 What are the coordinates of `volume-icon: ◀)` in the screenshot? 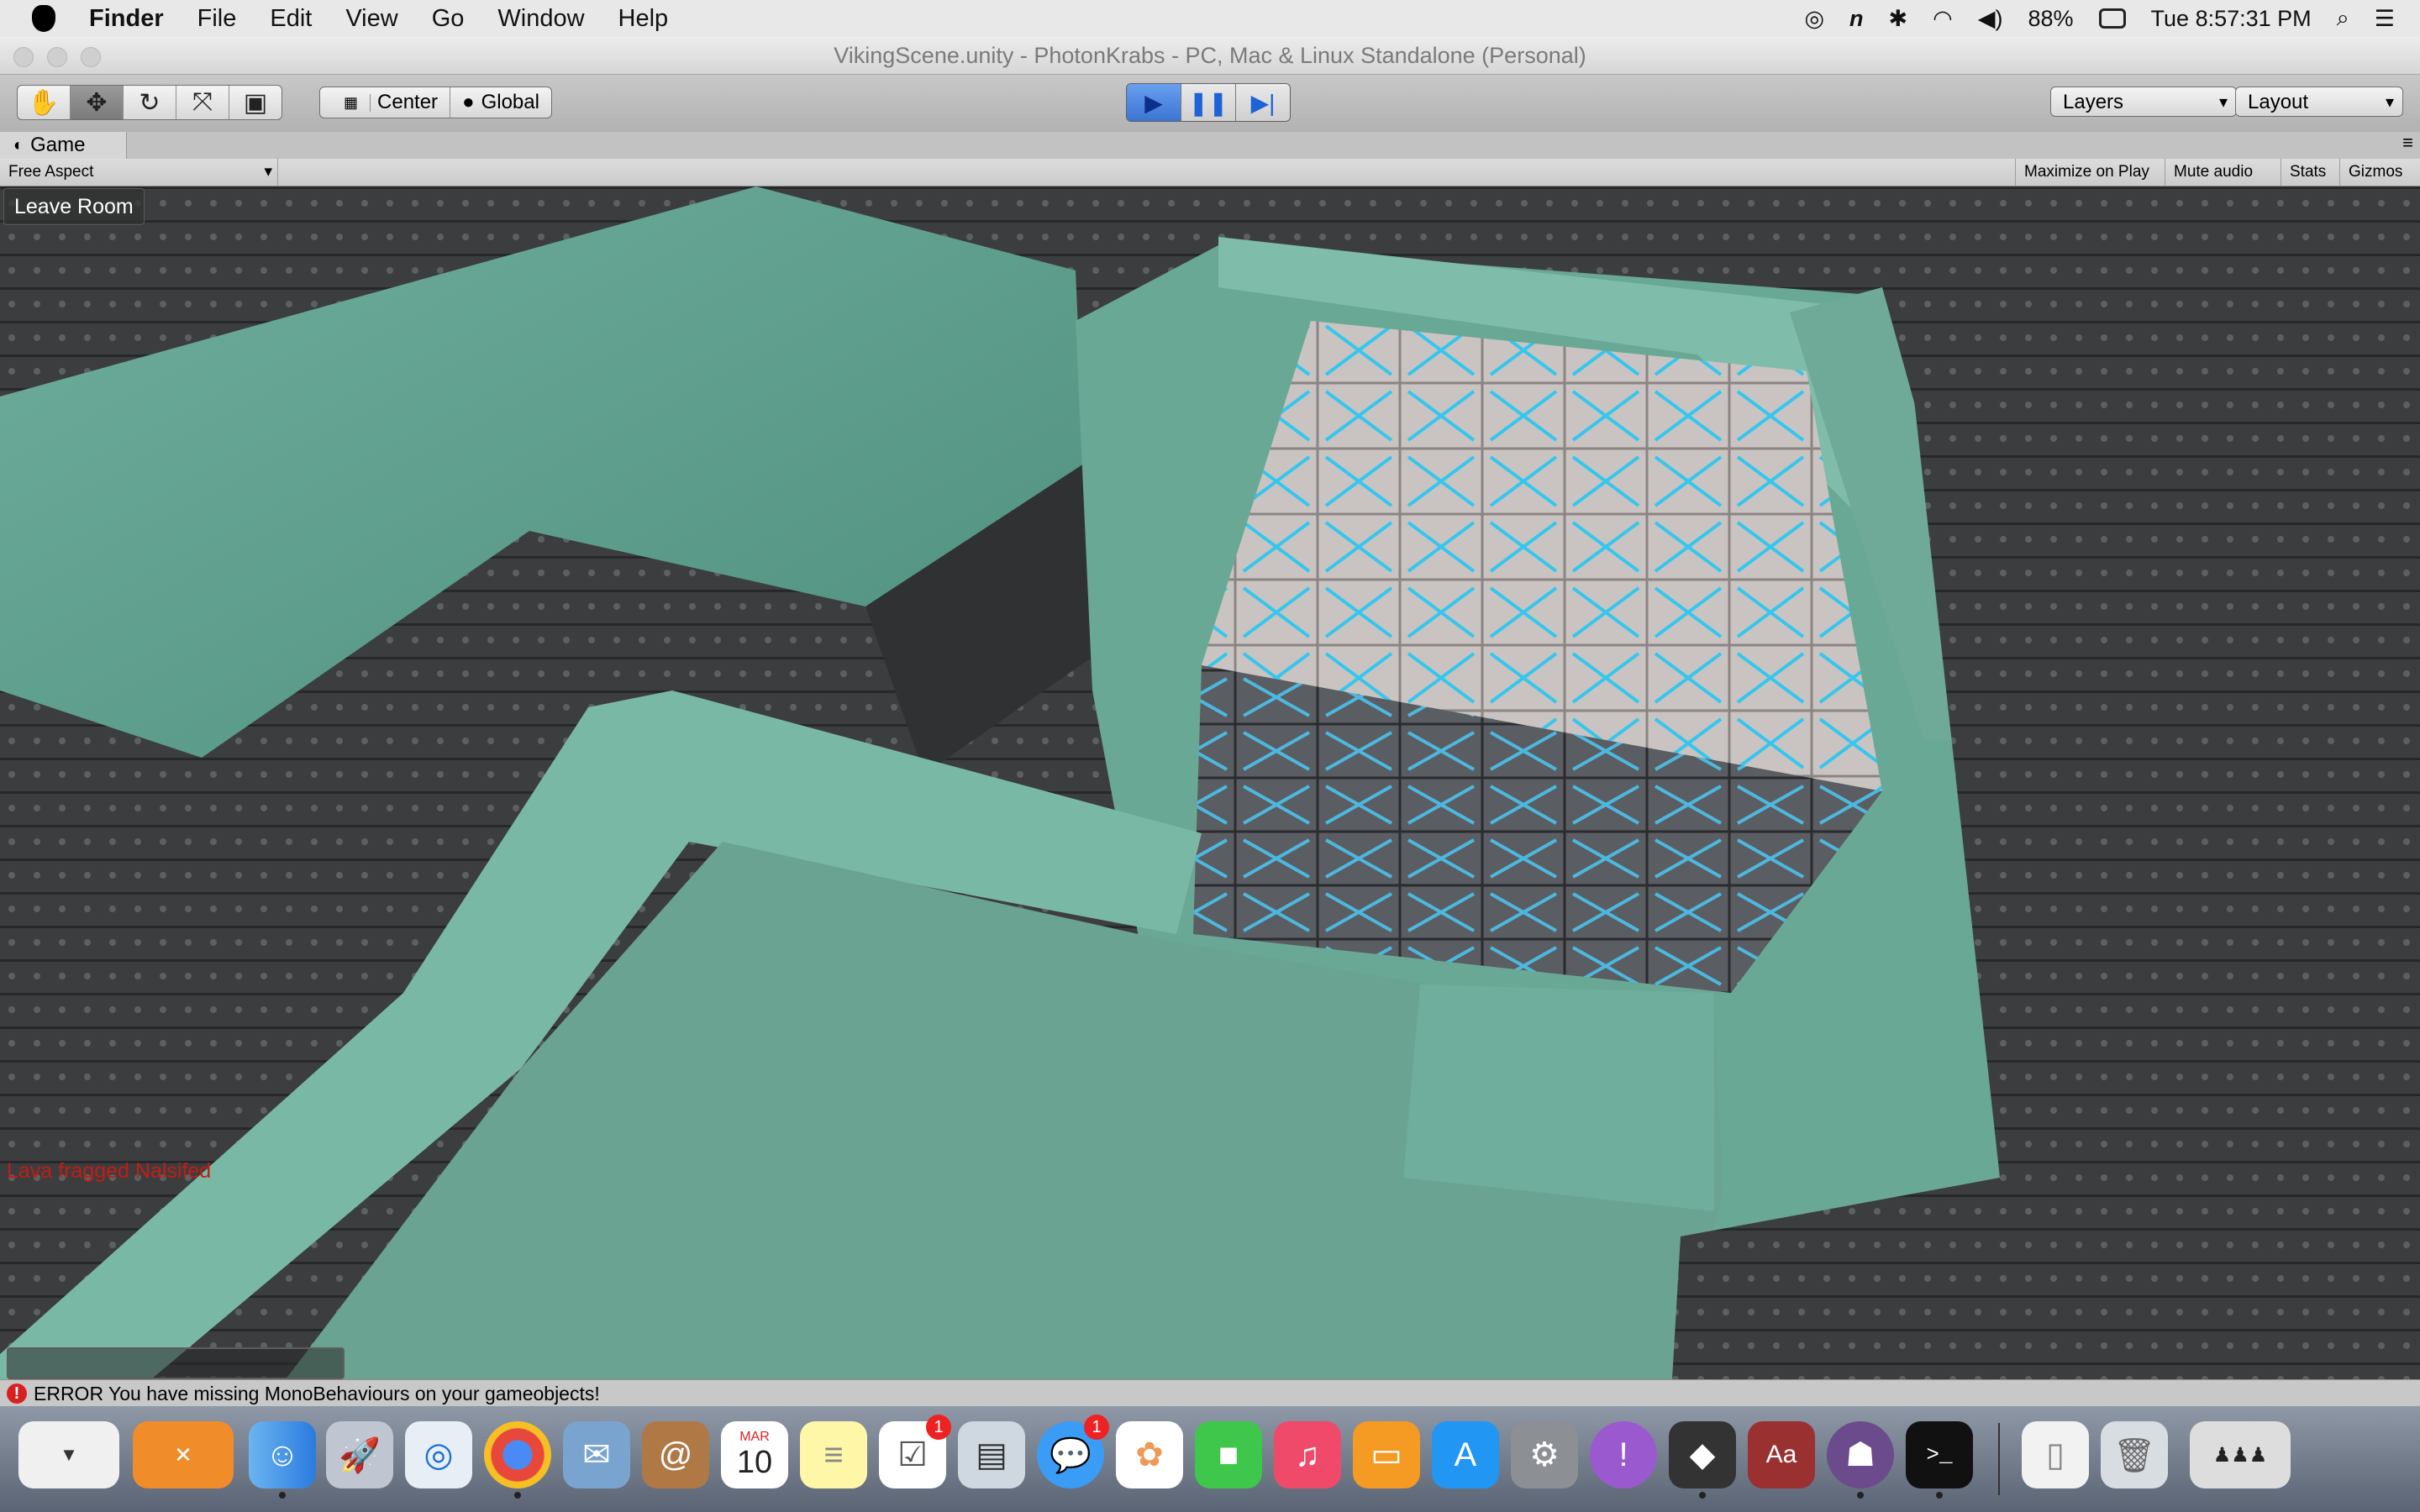 It's located at (1990, 19).